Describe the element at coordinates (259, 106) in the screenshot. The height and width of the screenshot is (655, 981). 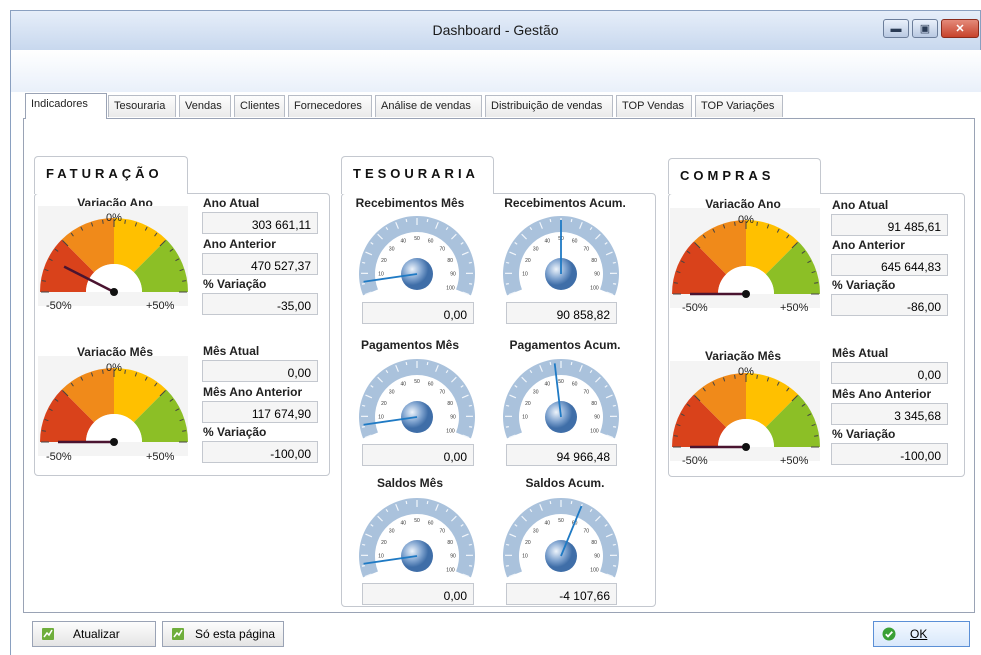
I see `tab-clientes: Clientes` at that location.